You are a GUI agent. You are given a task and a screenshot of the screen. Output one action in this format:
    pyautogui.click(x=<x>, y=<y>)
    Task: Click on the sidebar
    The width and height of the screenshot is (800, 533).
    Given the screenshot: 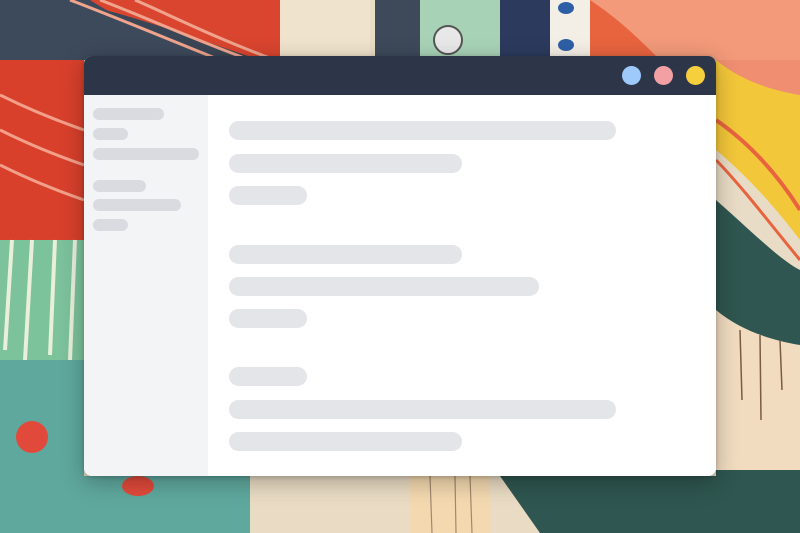 What is the action you would take?
    pyautogui.click(x=146, y=285)
    